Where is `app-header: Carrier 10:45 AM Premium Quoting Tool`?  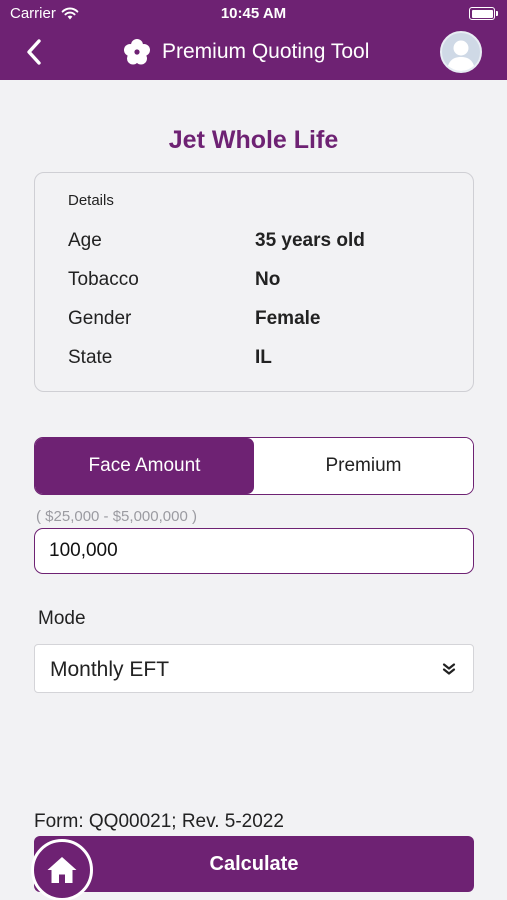 app-header: Carrier 10:45 AM Premium Quoting Tool is located at coordinates (253, 40).